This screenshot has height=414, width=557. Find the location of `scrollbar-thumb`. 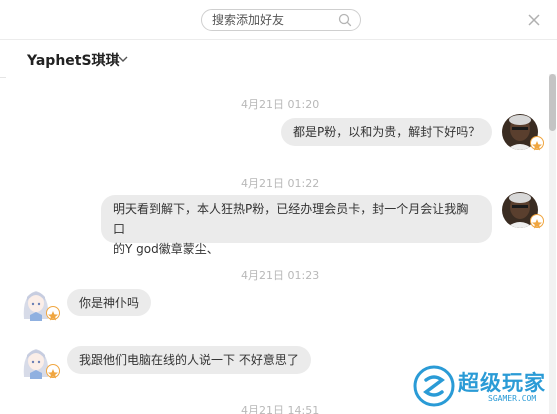

scrollbar-thumb is located at coordinates (552, 102).